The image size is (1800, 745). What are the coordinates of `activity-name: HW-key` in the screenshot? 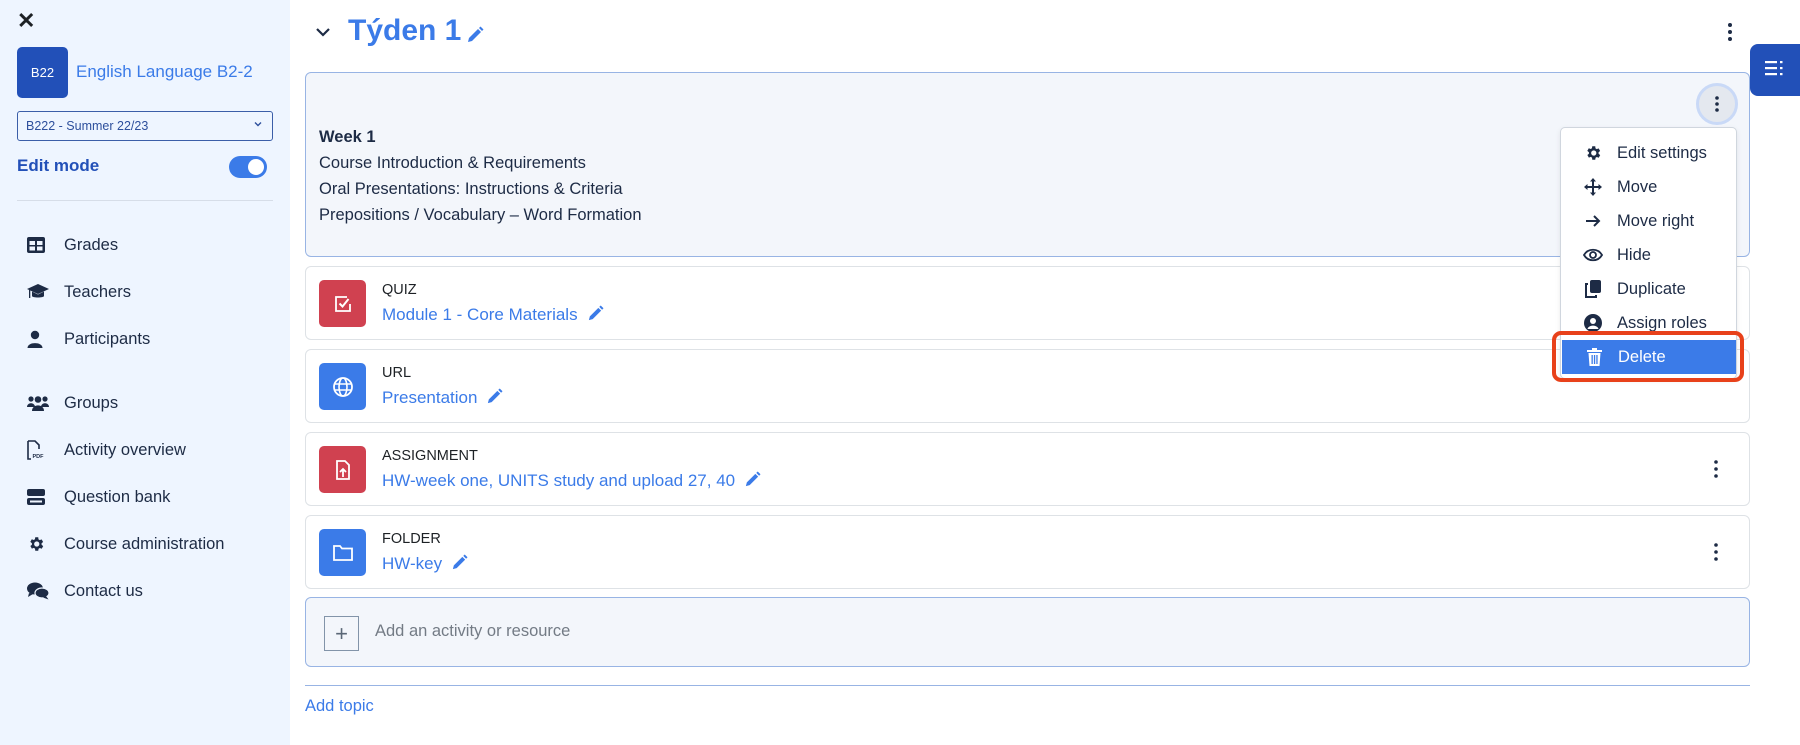 It's located at (412, 563).